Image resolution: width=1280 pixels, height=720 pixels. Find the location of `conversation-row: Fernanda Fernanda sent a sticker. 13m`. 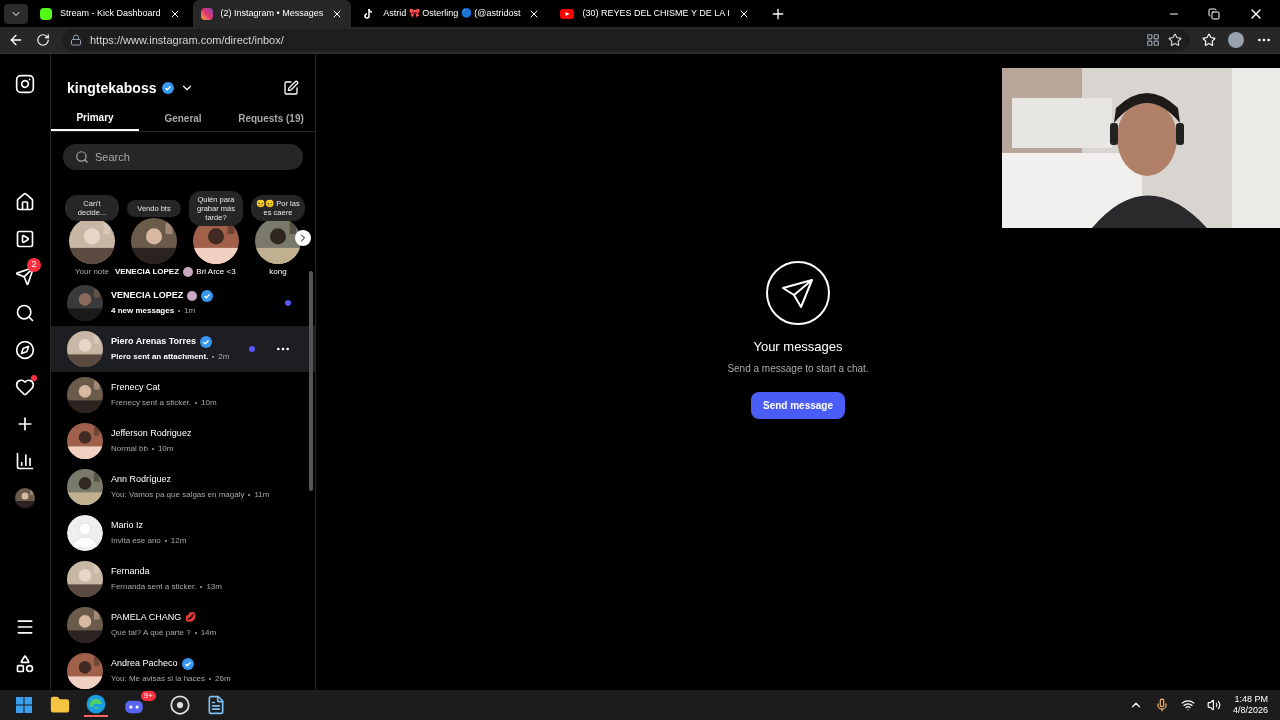

conversation-row: Fernanda Fernanda sent a sticker. 13m is located at coordinates (183, 579).